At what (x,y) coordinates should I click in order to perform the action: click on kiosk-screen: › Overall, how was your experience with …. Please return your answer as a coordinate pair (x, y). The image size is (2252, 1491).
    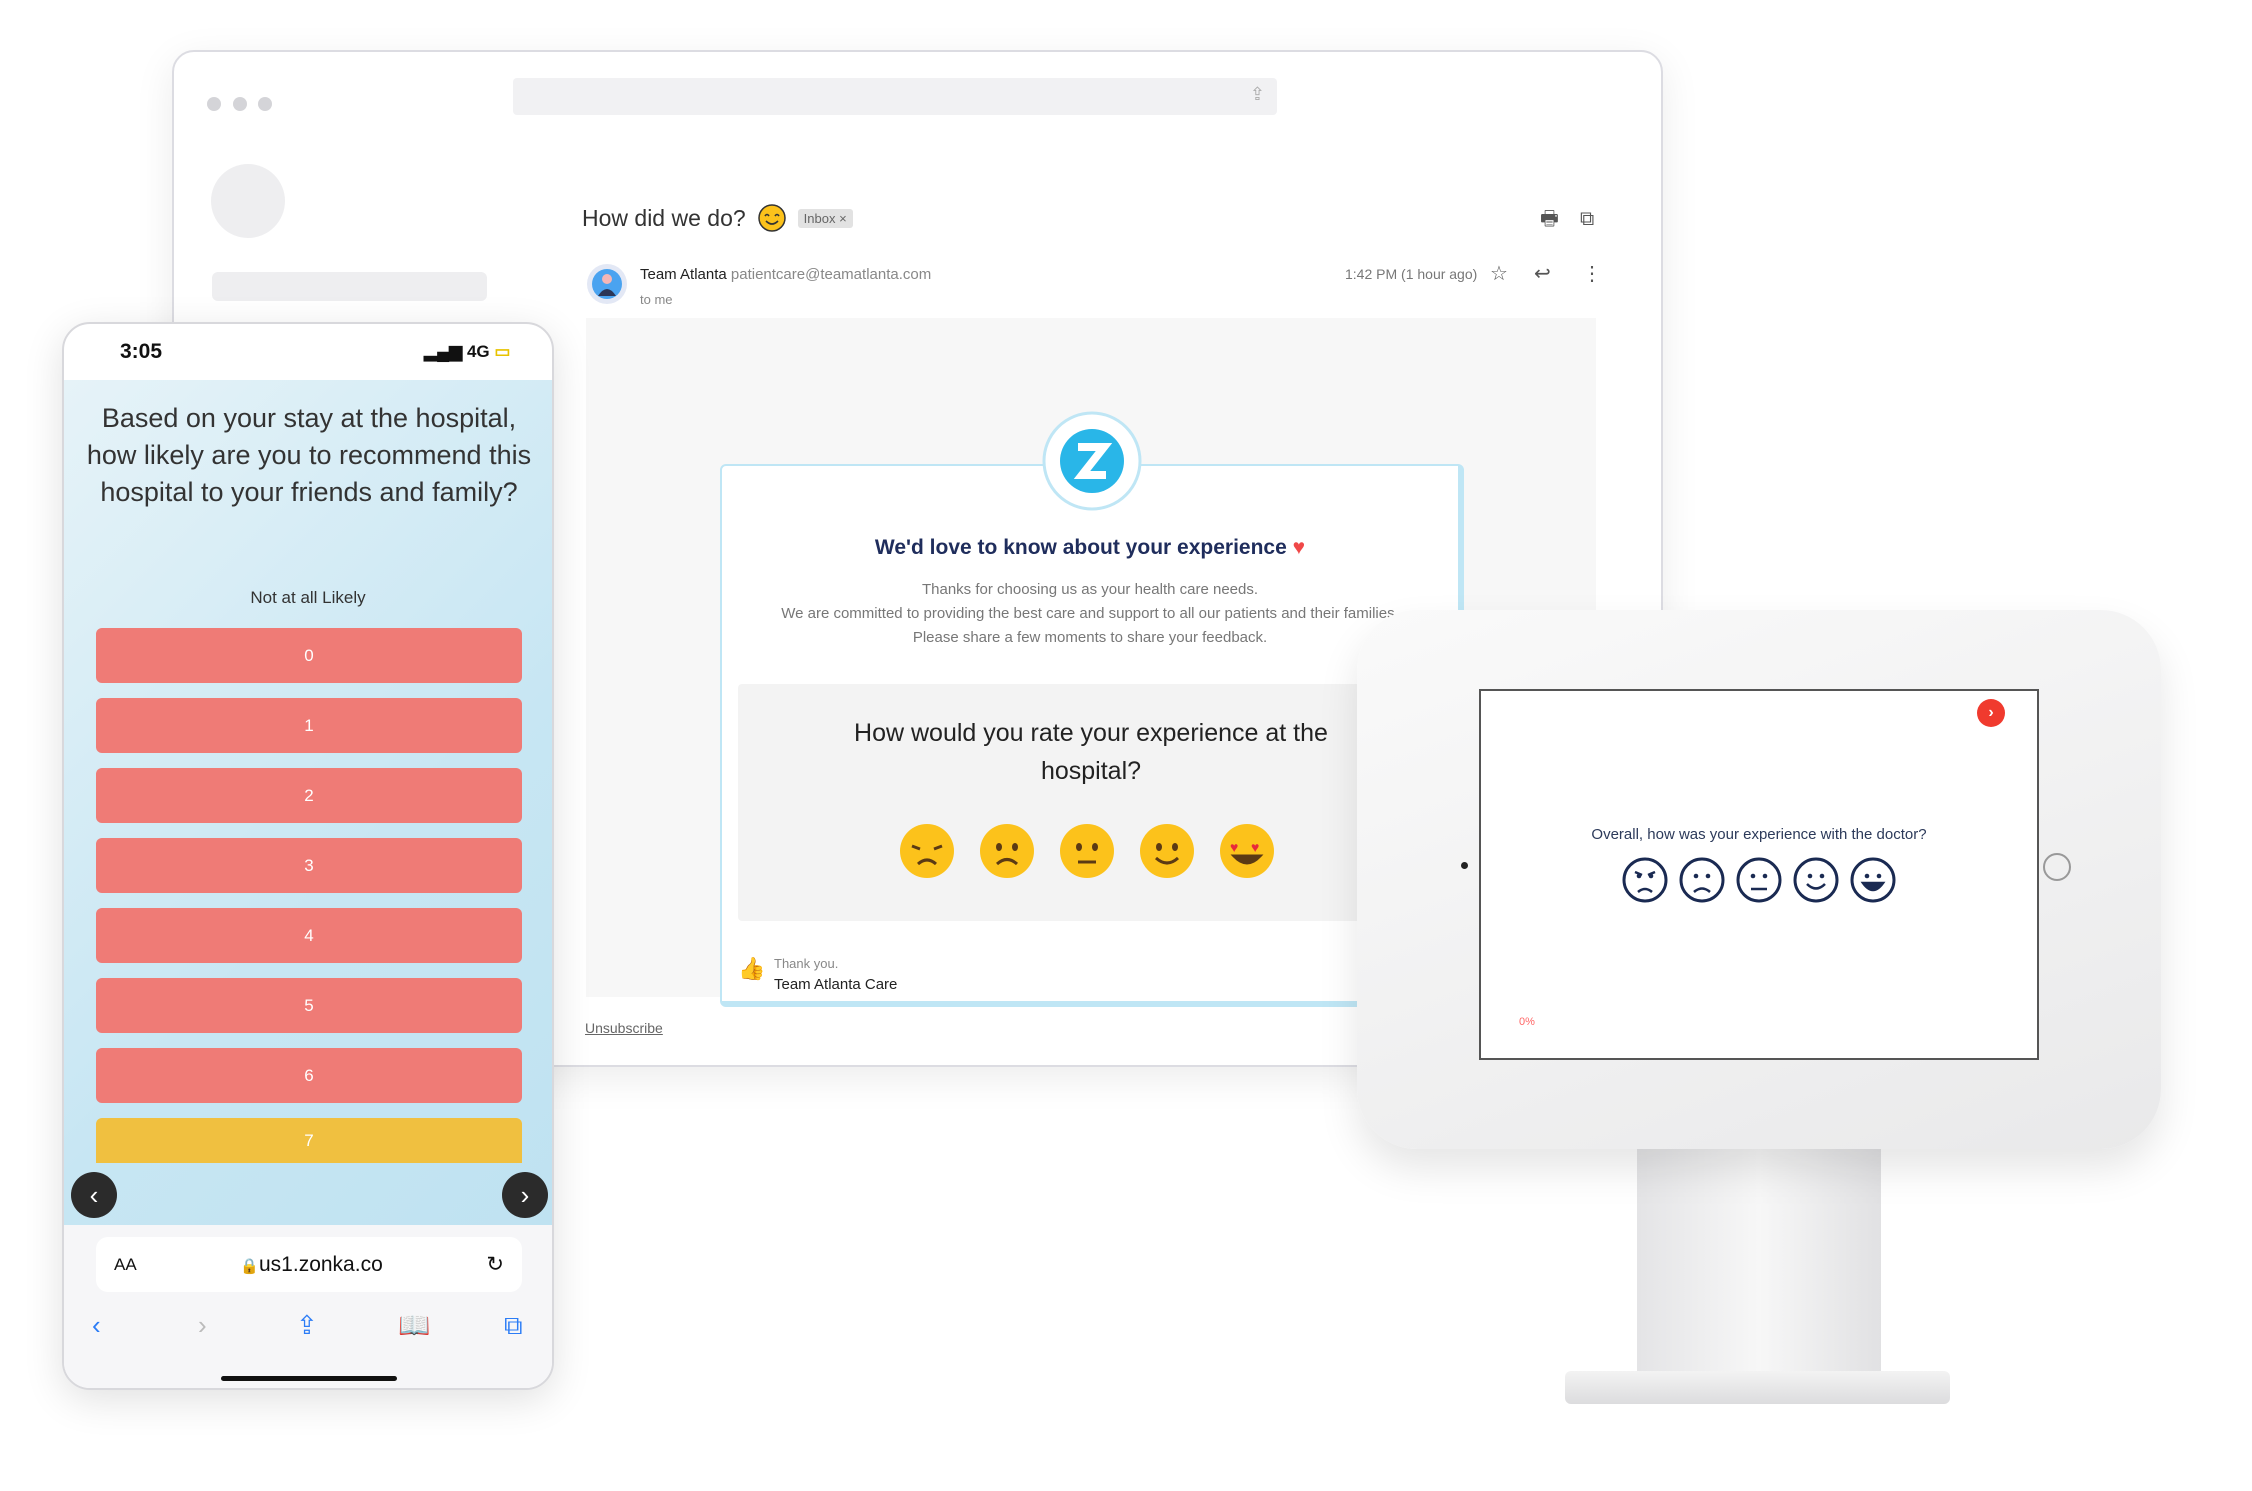
    Looking at the image, I should click on (1759, 874).